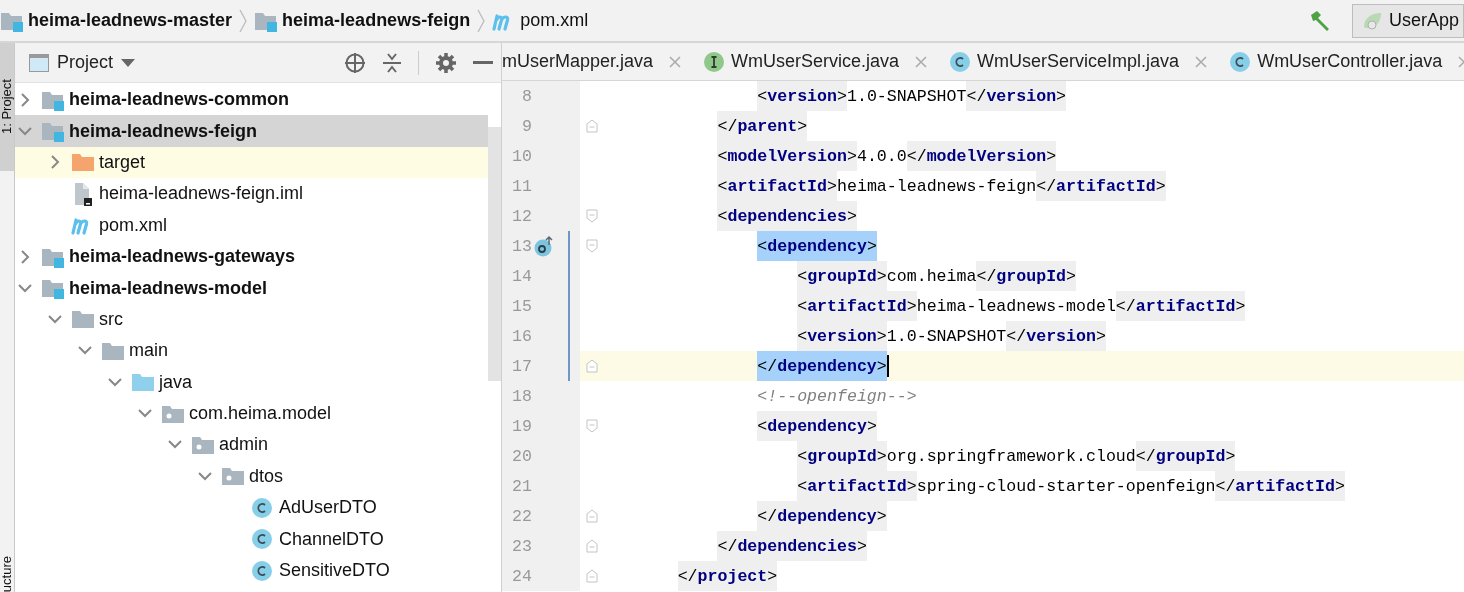 This screenshot has width=1464, height=592. Describe the element at coordinates (251, 570) in the screenshot. I see `tree-item: SensitiveDTO` at that location.